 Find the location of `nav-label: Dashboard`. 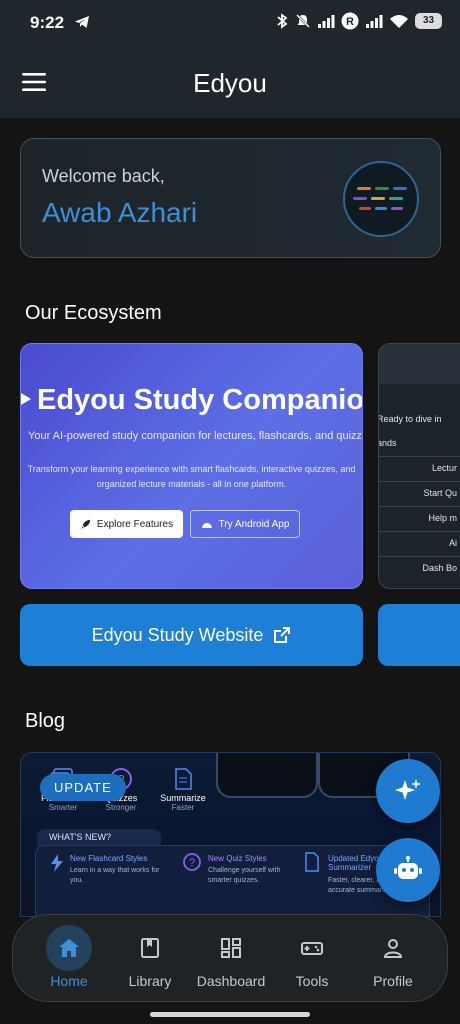

nav-label: Dashboard is located at coordinates (231, 981).